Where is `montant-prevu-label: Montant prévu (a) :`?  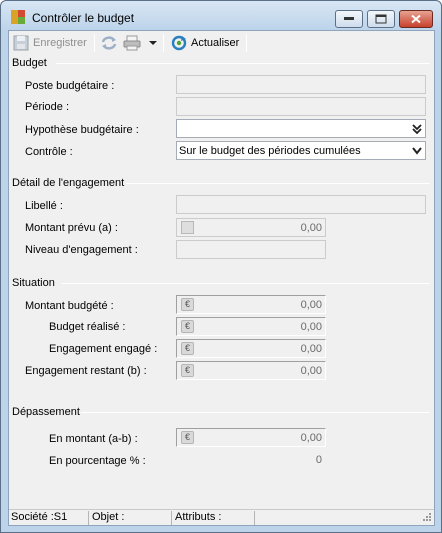 montant-prevu-label: Montant prévu (a) : is located at coordinates (71, 228).